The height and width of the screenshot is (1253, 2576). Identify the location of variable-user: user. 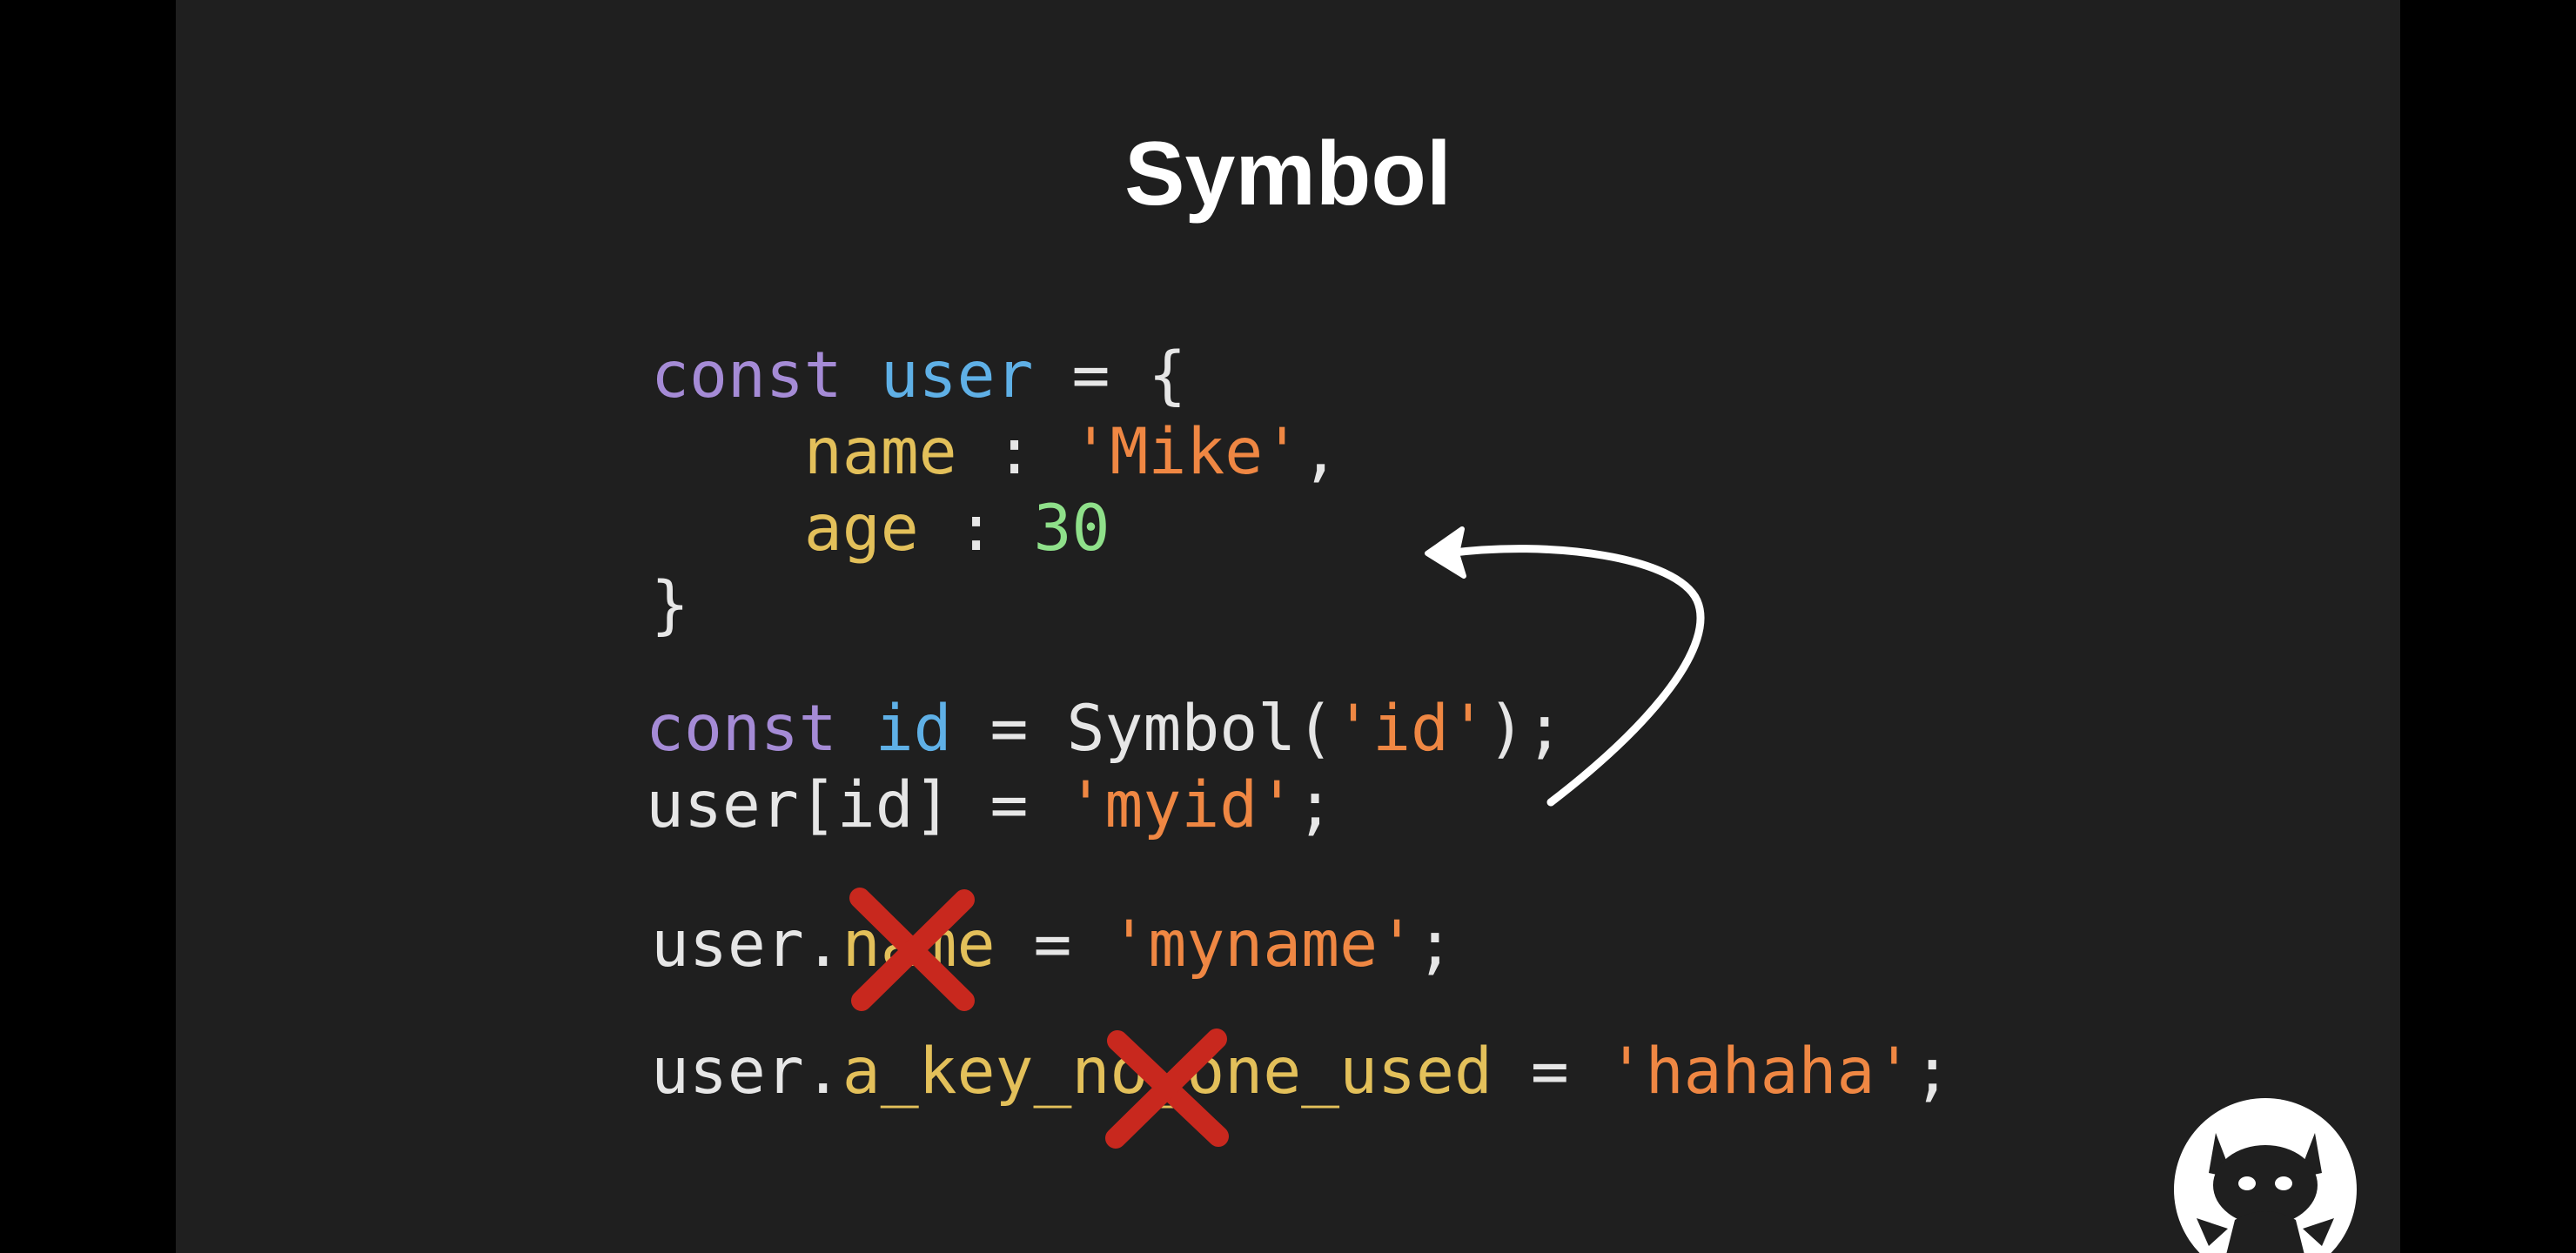
(957, 375).